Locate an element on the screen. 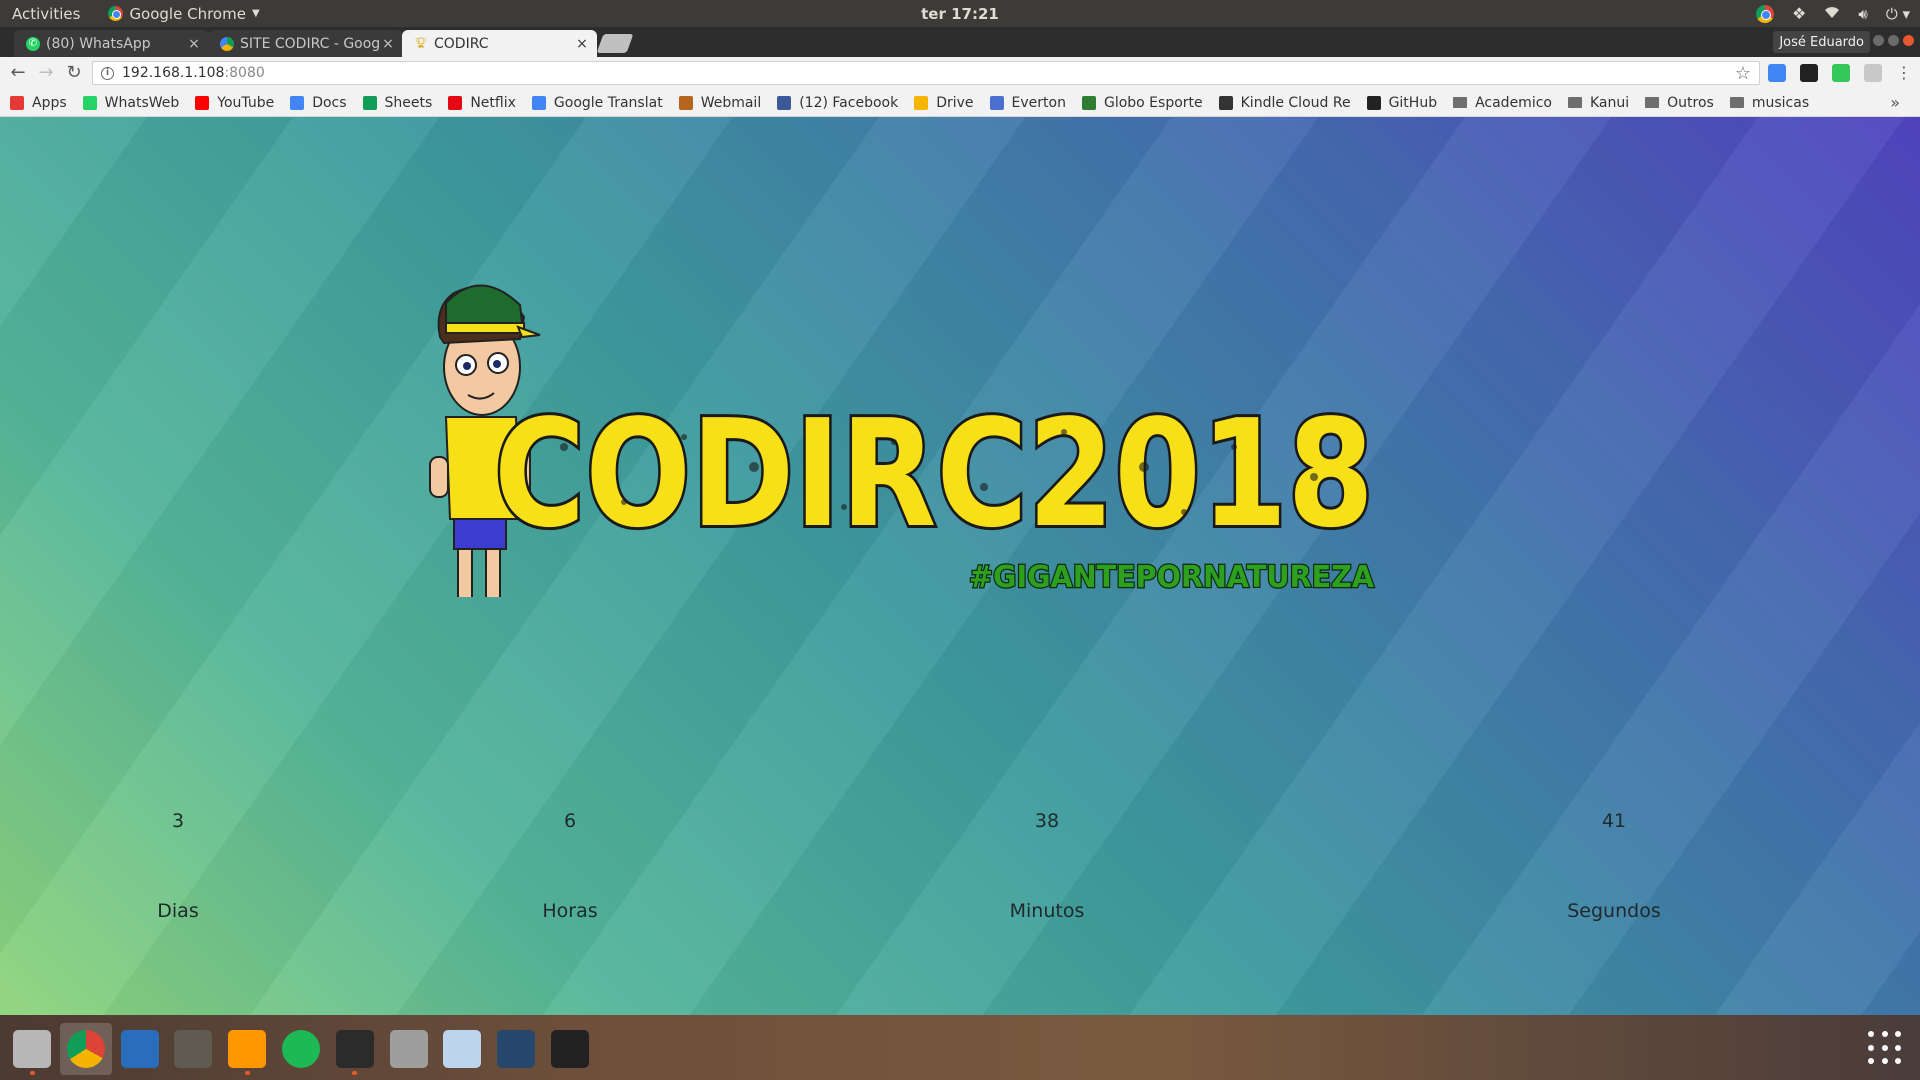 This screenshot has width=1920, height=1080. mysql-workbench-launcher is located at coordinates (516, 1049).